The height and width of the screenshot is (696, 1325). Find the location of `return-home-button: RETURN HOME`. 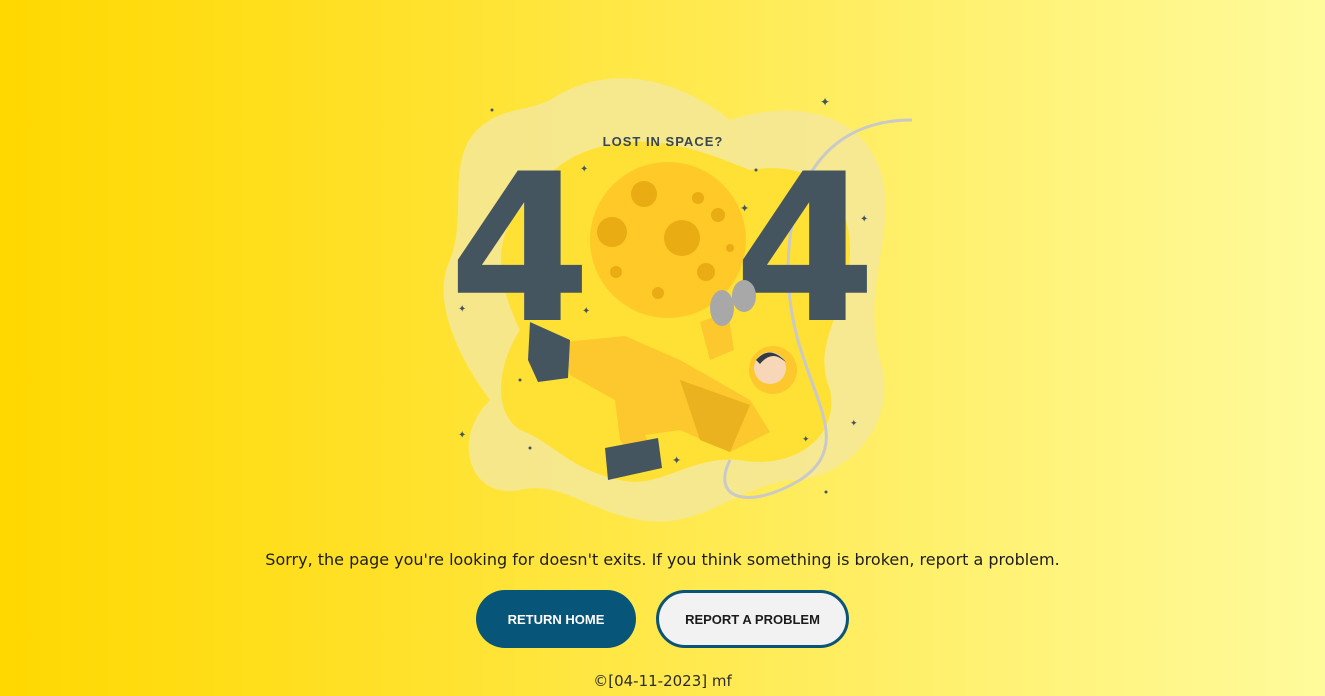

return-home-button: RETURN HOME is located at coordinates (556, 619).